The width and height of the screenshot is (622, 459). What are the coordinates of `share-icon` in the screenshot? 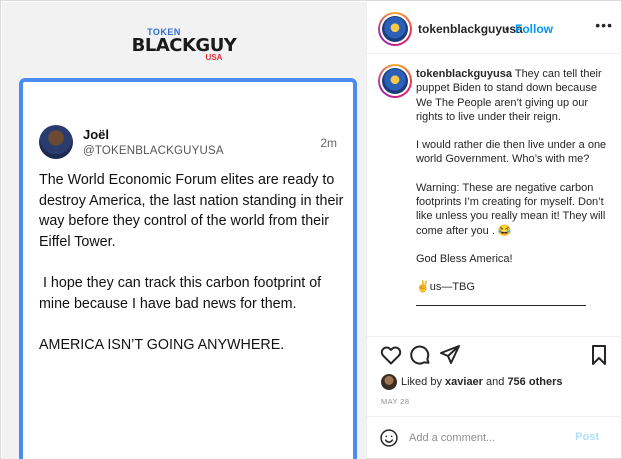 It's located at (450, 355).